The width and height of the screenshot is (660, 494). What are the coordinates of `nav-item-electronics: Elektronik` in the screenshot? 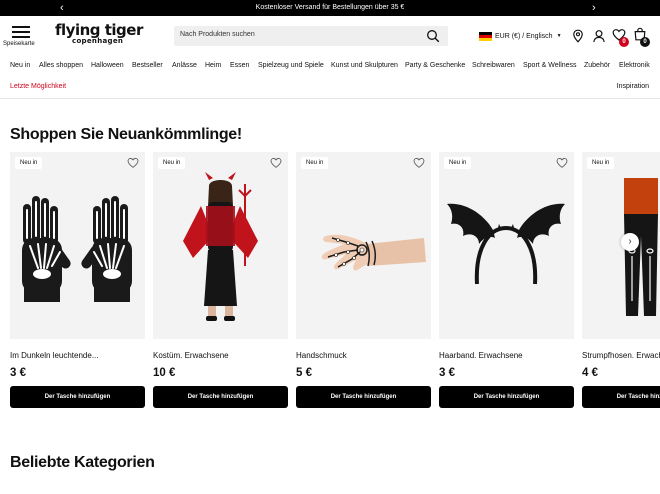 It's located at (634, 65).